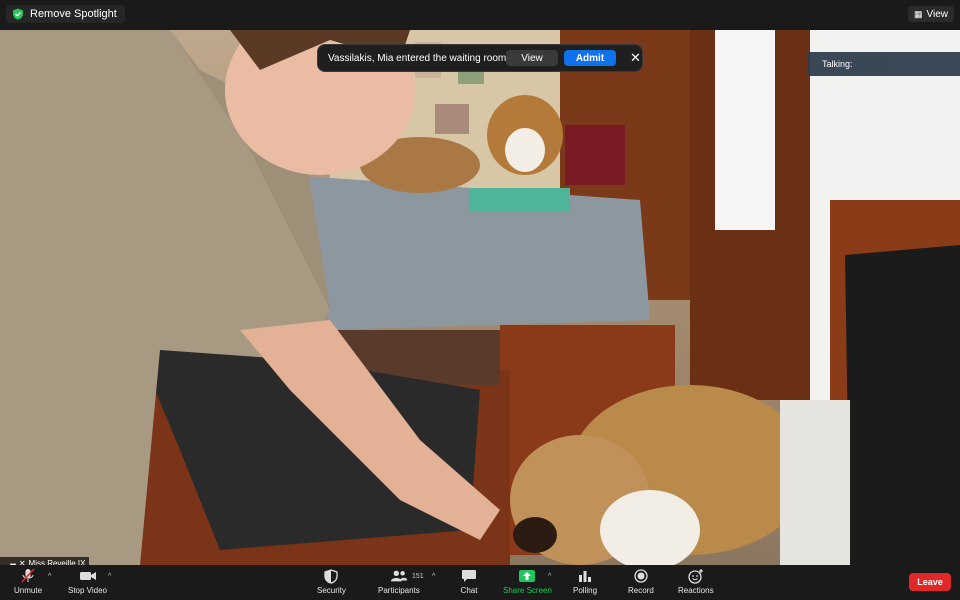  Describe the element at coordinates (418, 576) in the screenshot. I see `participants-count: 151` at that location.